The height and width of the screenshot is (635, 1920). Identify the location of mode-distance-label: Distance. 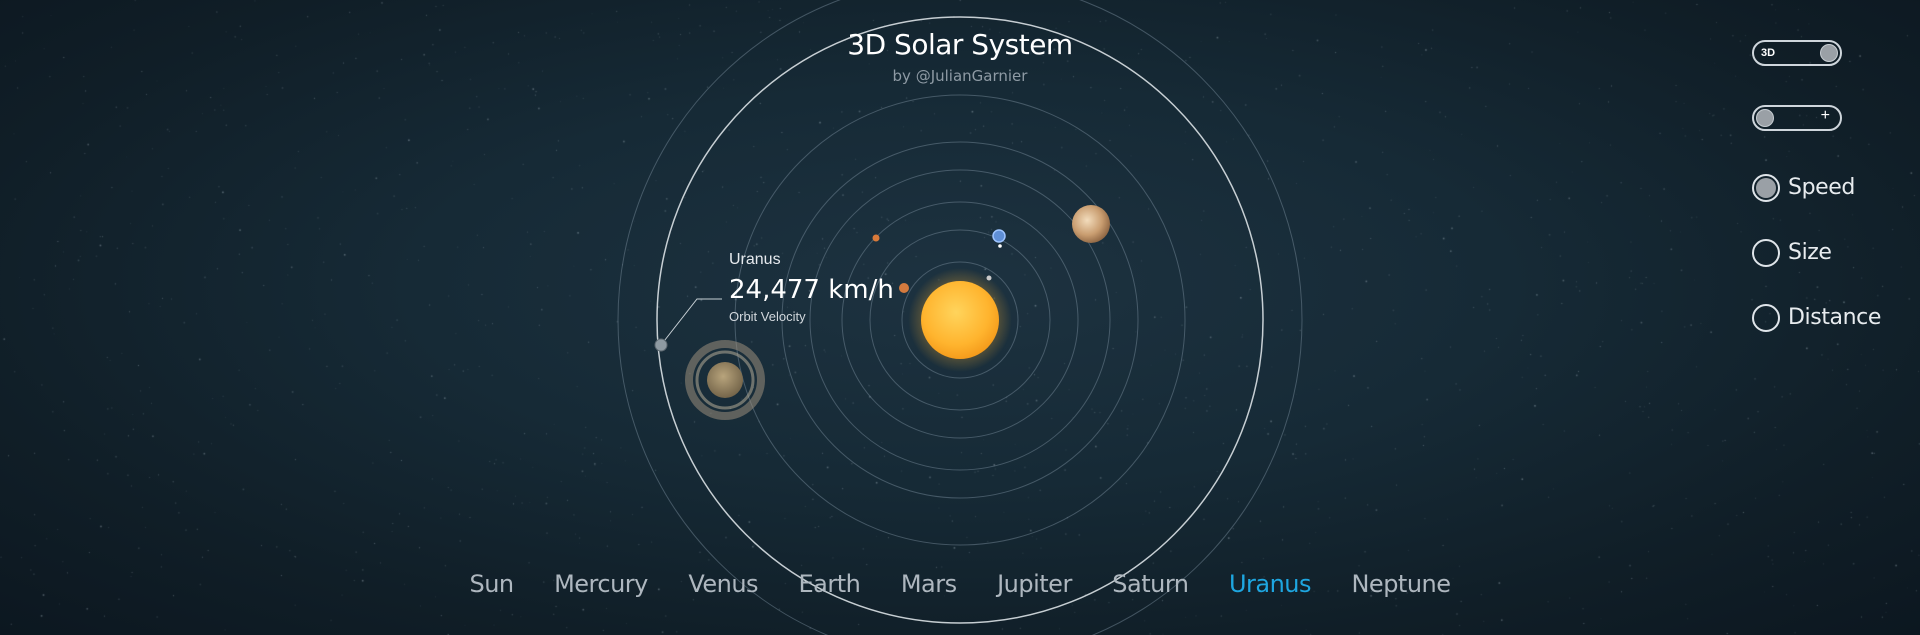
(1834, 317).